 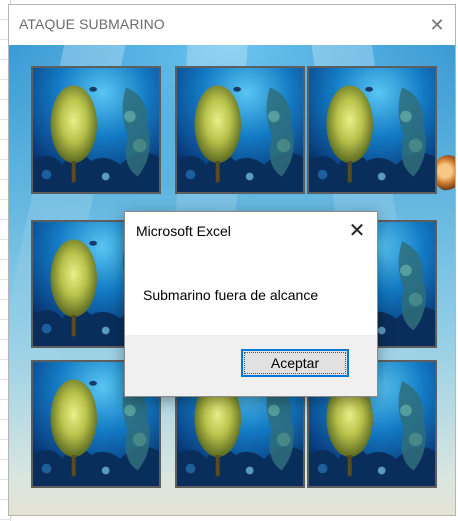 What do you see at coordinates (295, 363) in the screenshot?
I see `accept-button: Aceptar` at bounding box center [295, 363].